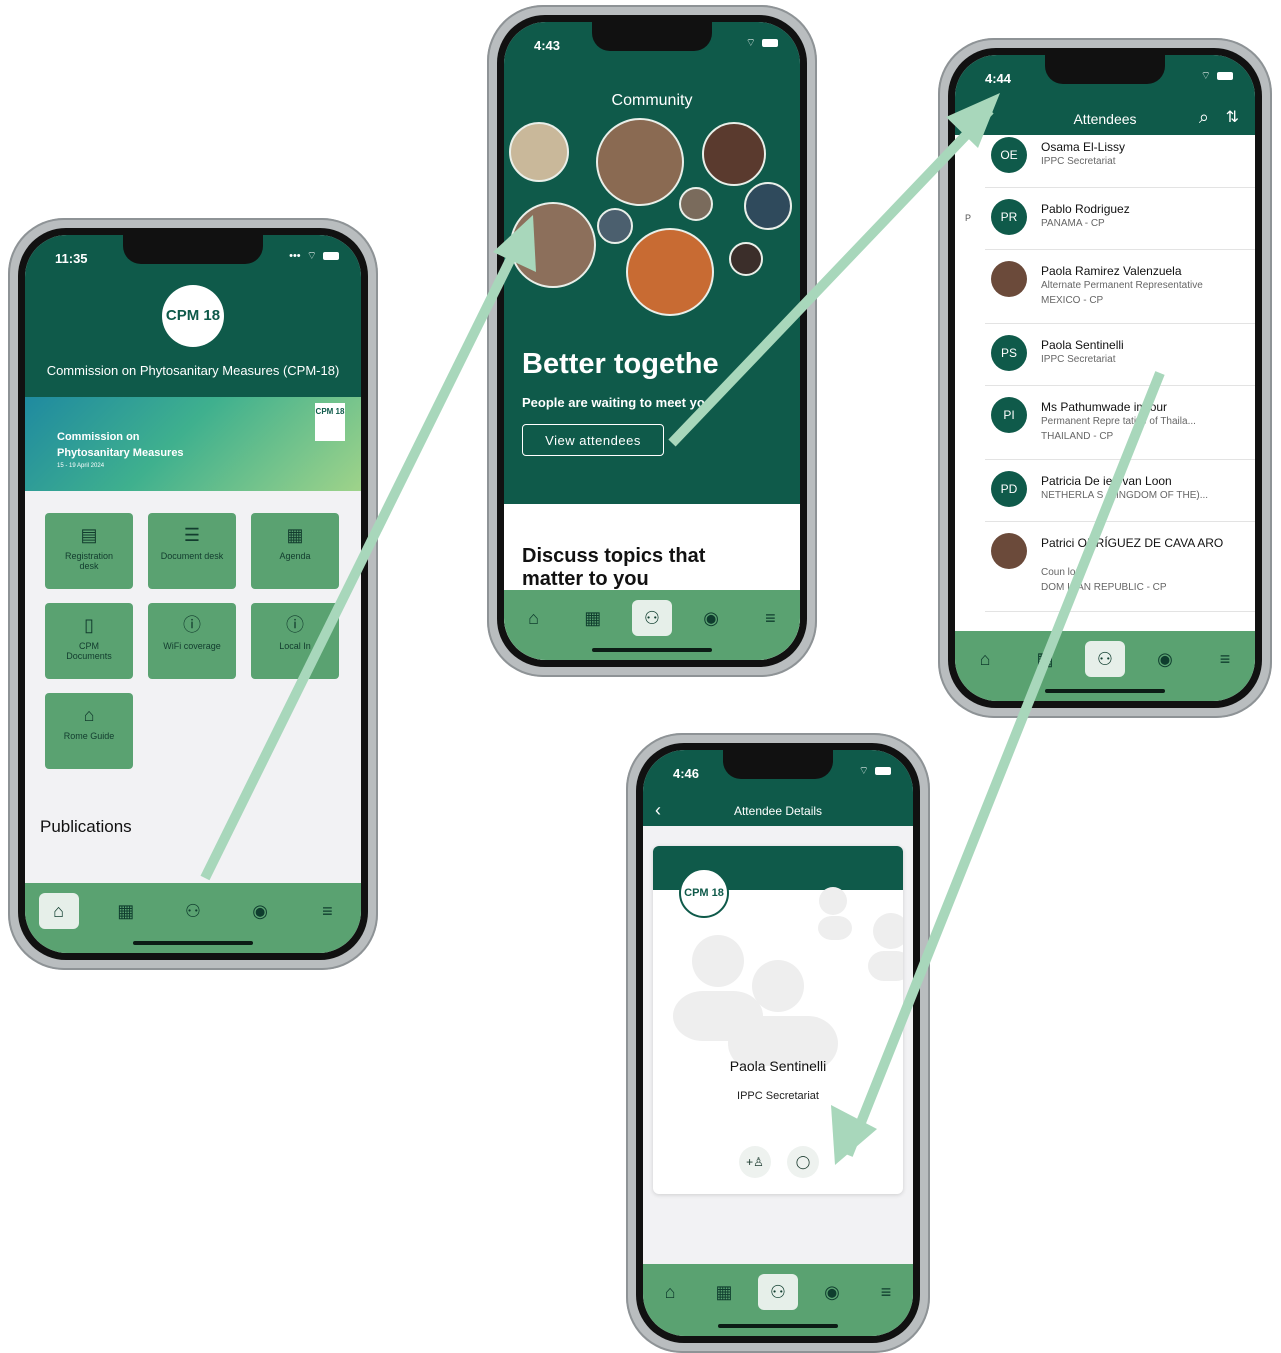 The width and height of the screenshot is (1281, 1353). What do you see at coordinates (1009, 217) in the screenshot?
I see `avatar: PR` at bounding box center [1009, 217].